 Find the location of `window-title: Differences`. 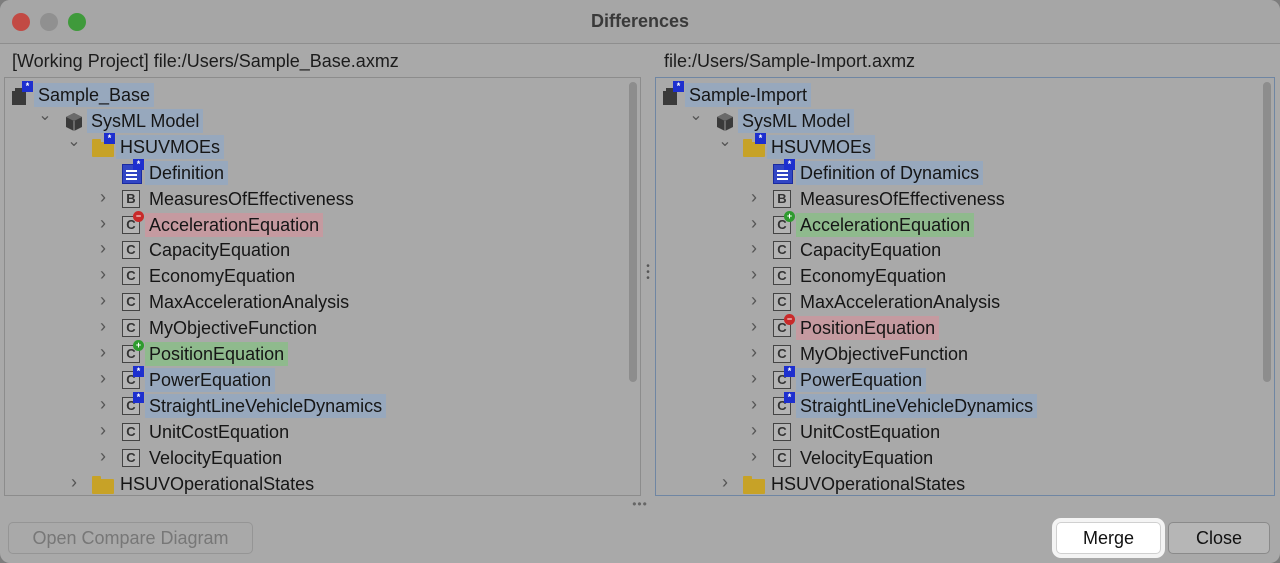

window-title: Differences is located at coordinates (640, 21).